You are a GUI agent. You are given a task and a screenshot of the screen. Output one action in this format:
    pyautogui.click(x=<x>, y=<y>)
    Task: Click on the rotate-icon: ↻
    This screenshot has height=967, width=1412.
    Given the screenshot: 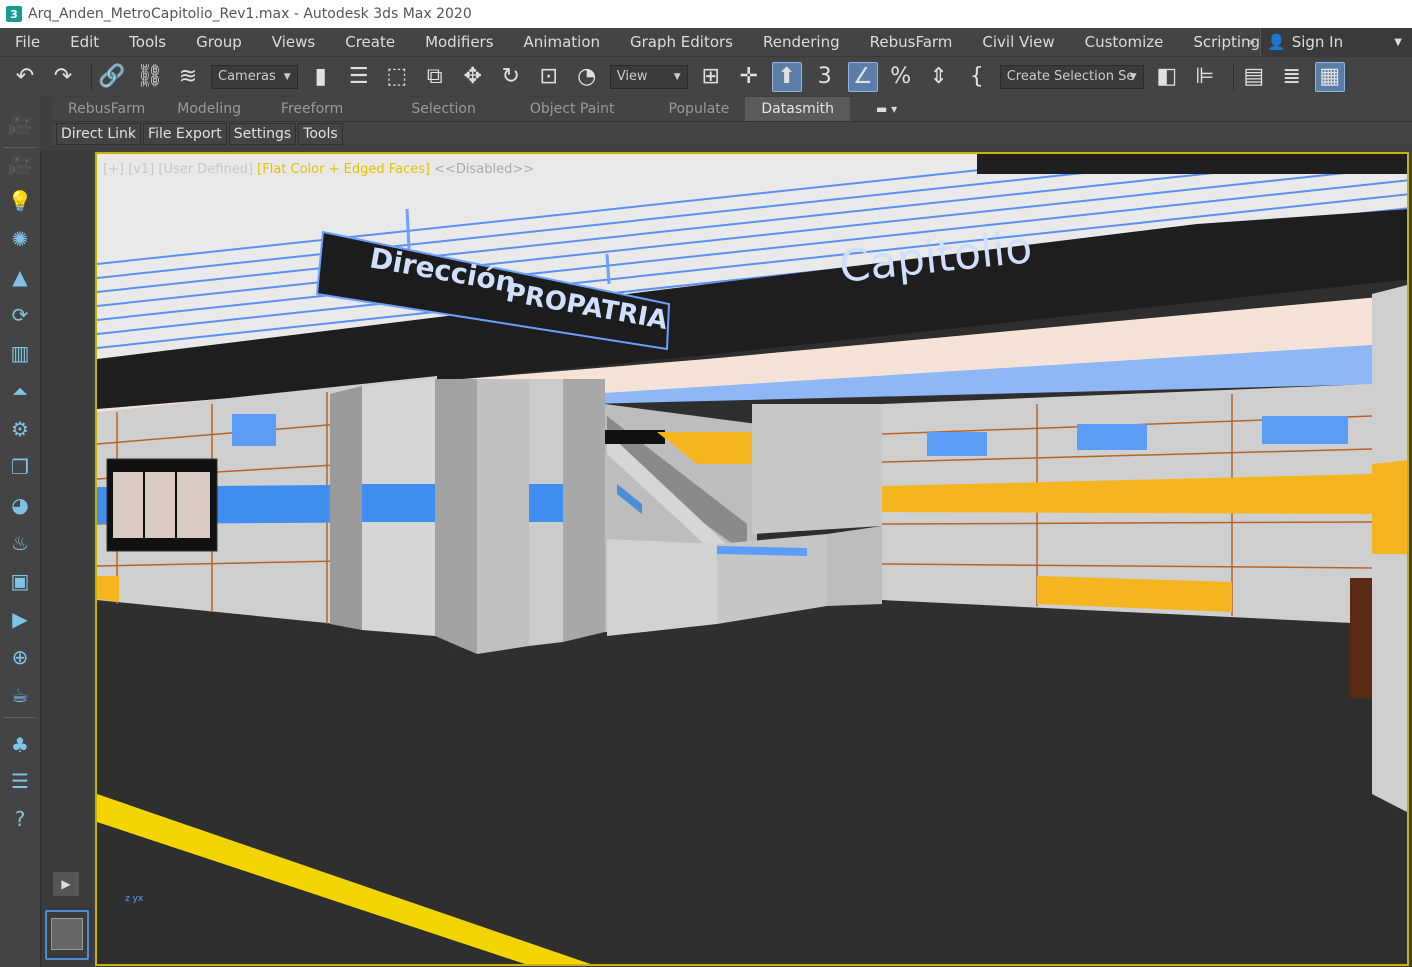 What is the action you would take?
    pyautogui.click(x=511, y=77)
    